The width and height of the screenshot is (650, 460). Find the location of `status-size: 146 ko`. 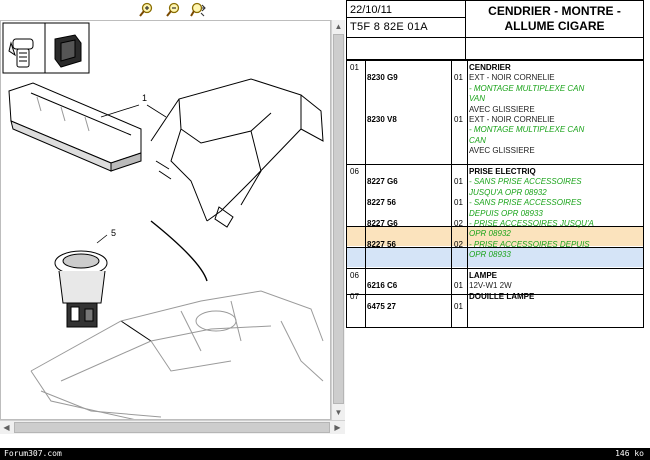

status-size: 146 ko is located at coordinates (629, 453).